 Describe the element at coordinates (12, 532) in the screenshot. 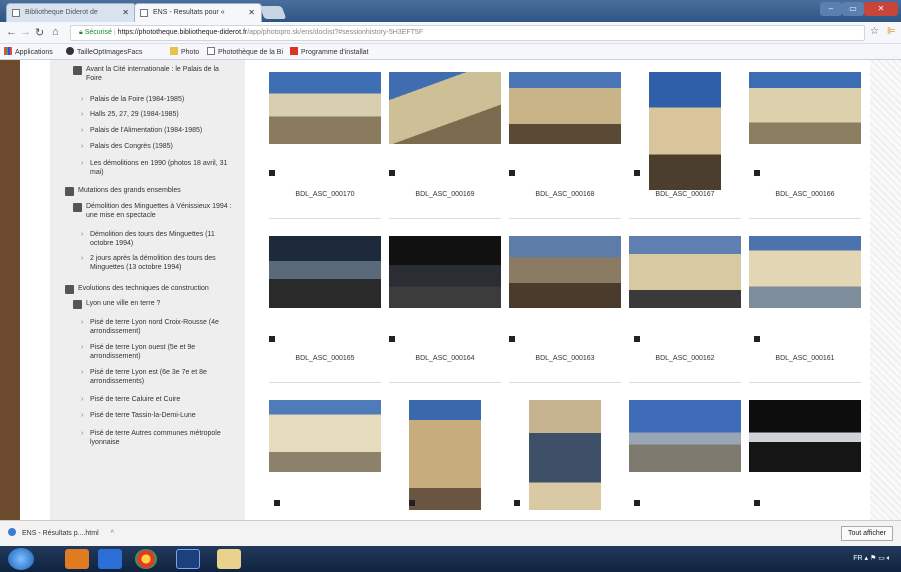

I see `chrome-file-icon` at that location.